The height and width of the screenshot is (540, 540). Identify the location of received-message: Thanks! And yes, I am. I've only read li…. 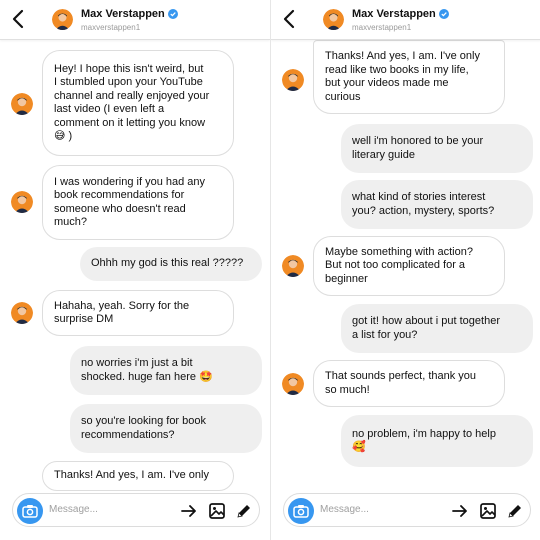
(409, 77).